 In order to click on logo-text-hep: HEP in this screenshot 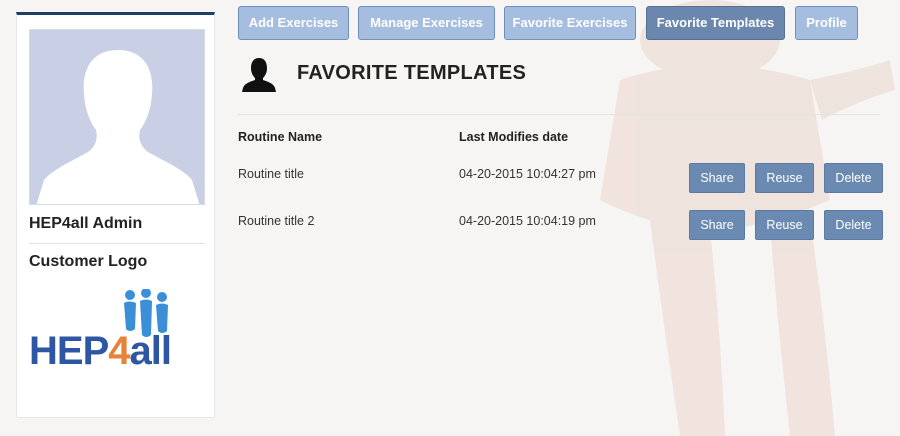, I will do `click(69, 351)`.